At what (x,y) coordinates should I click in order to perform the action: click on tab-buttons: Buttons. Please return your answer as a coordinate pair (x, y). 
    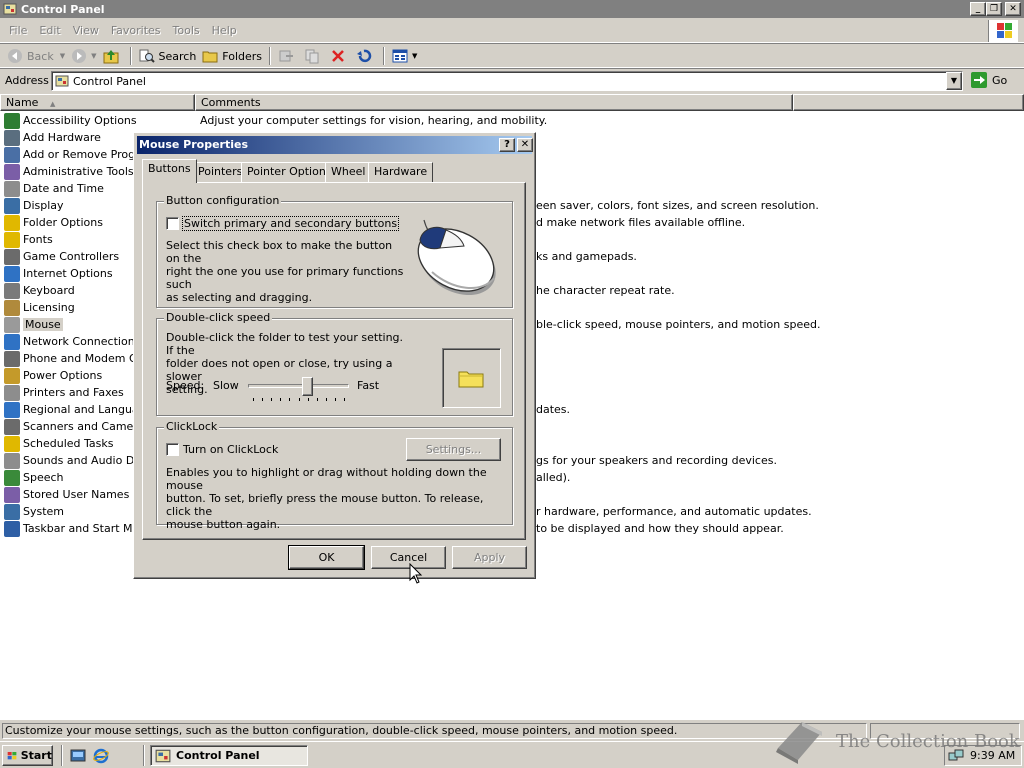
    Looking at the image, I should click on (169, 171).